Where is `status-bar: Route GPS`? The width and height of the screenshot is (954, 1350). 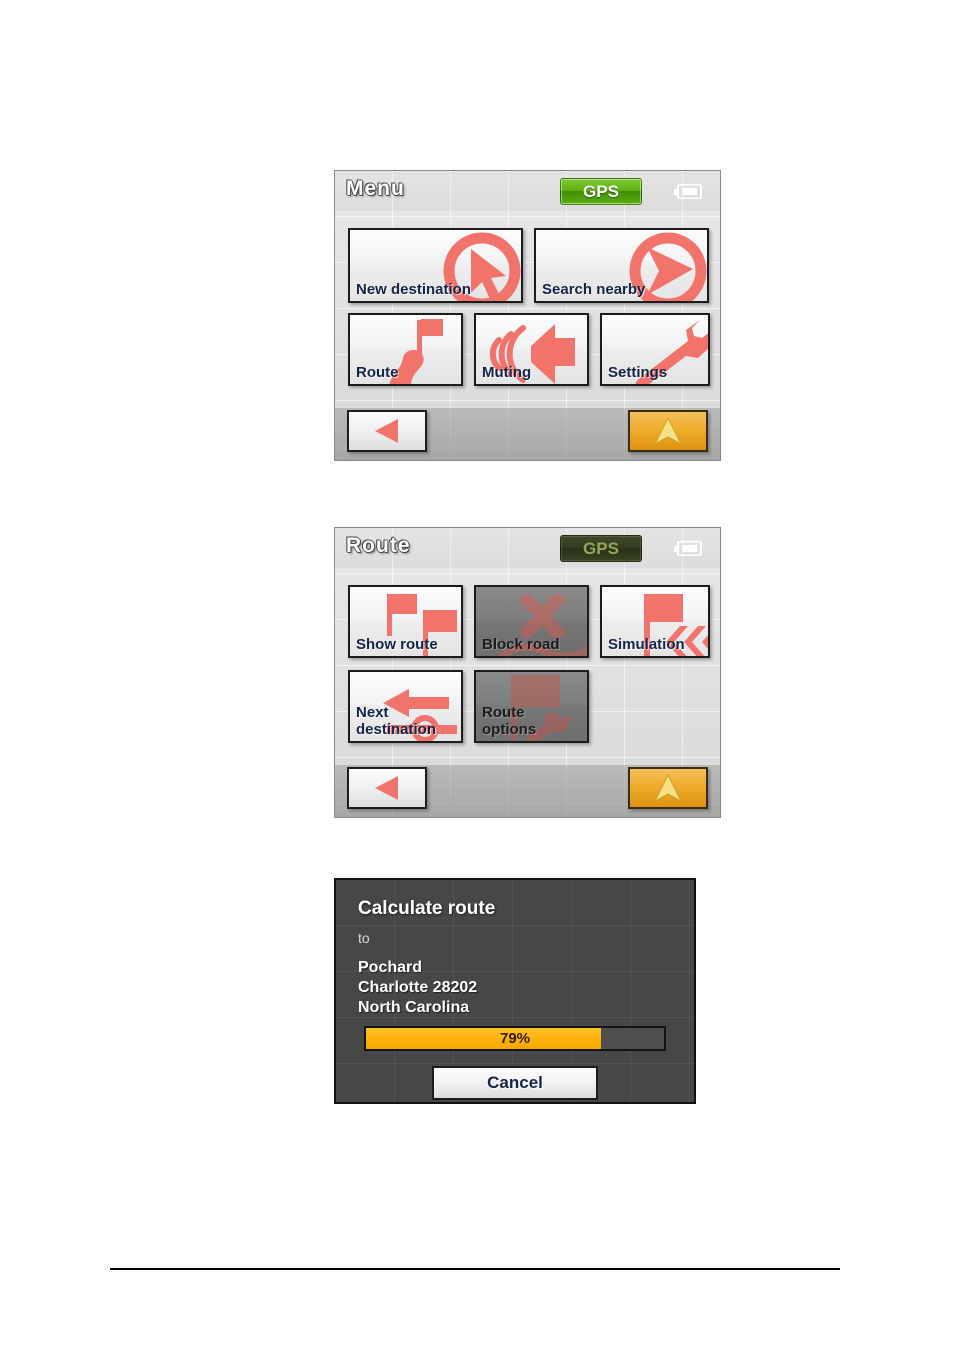 status-bar: Route GPS is located at coordinates (527, 548).